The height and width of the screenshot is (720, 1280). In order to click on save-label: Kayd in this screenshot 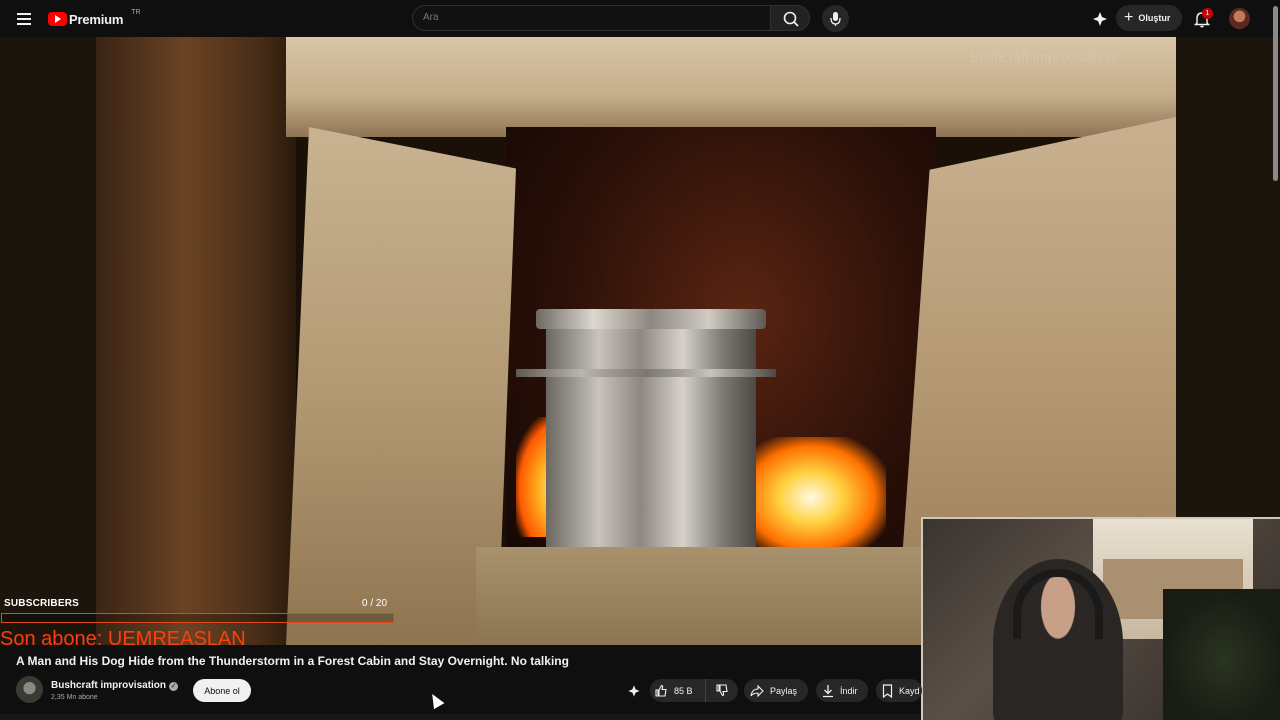, I will do `click(909, 690)`.